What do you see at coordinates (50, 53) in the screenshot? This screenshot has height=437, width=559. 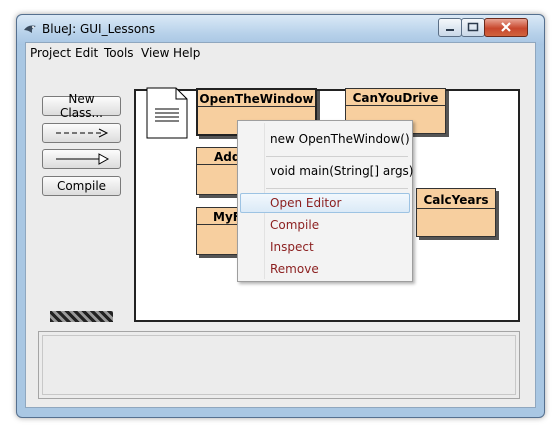 I see `menu-project: Project` at bounding box center [50, 53].